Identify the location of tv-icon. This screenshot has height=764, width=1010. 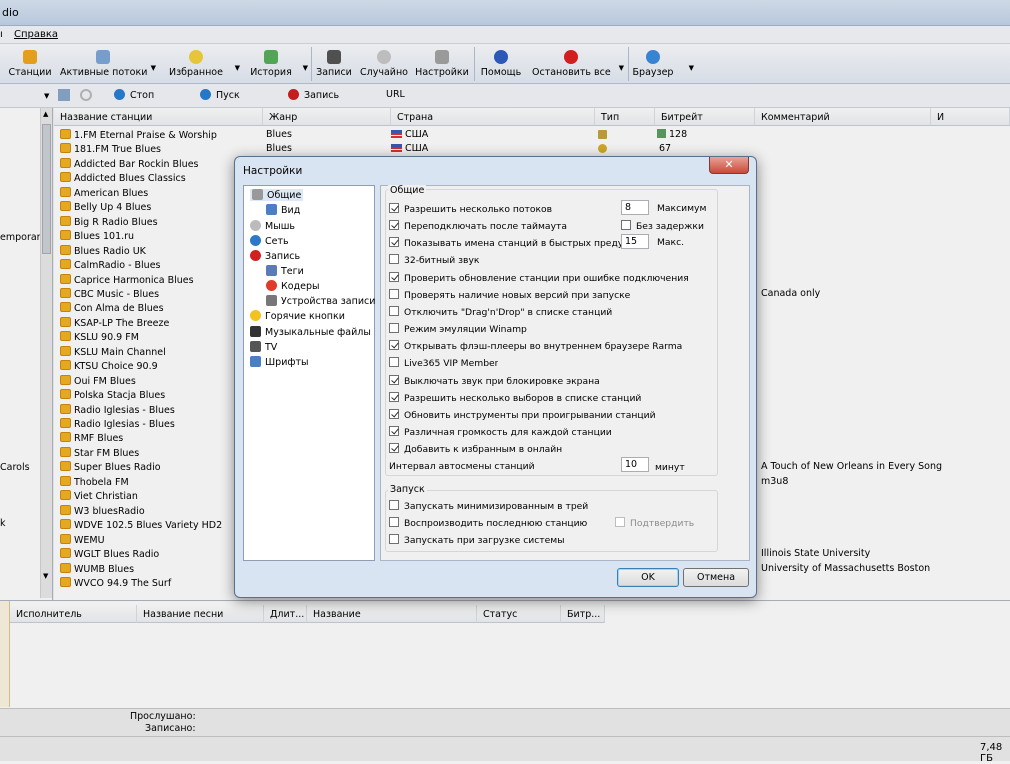
(255, 346).